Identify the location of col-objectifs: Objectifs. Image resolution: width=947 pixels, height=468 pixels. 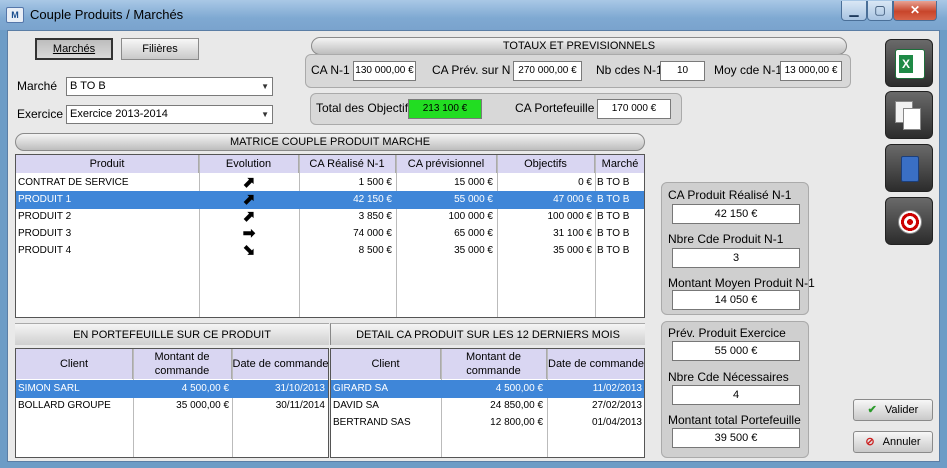
(546, 164).